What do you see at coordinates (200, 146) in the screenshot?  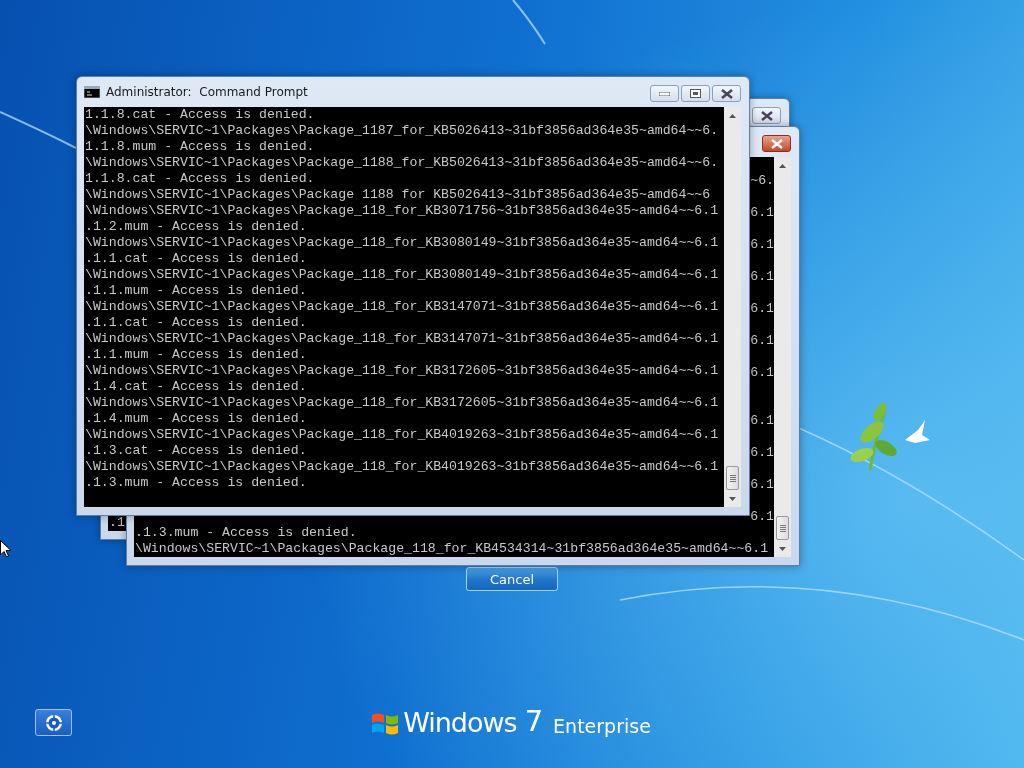 I see `console-line: 1.1.8.mum - Access is denied.` at bounding box center [200, 146].